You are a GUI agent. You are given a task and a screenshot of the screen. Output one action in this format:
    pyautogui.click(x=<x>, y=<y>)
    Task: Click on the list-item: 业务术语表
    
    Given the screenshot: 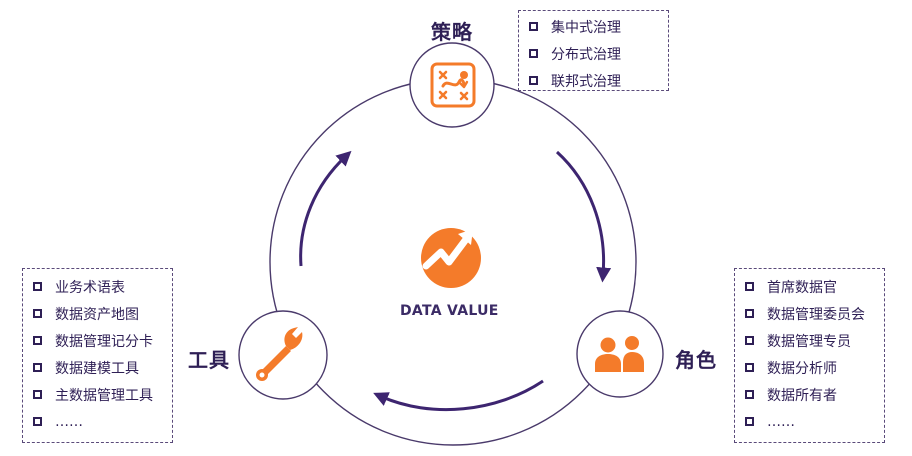 What is the action you would take?
    pyautogui.click(x=102, y=286)
    